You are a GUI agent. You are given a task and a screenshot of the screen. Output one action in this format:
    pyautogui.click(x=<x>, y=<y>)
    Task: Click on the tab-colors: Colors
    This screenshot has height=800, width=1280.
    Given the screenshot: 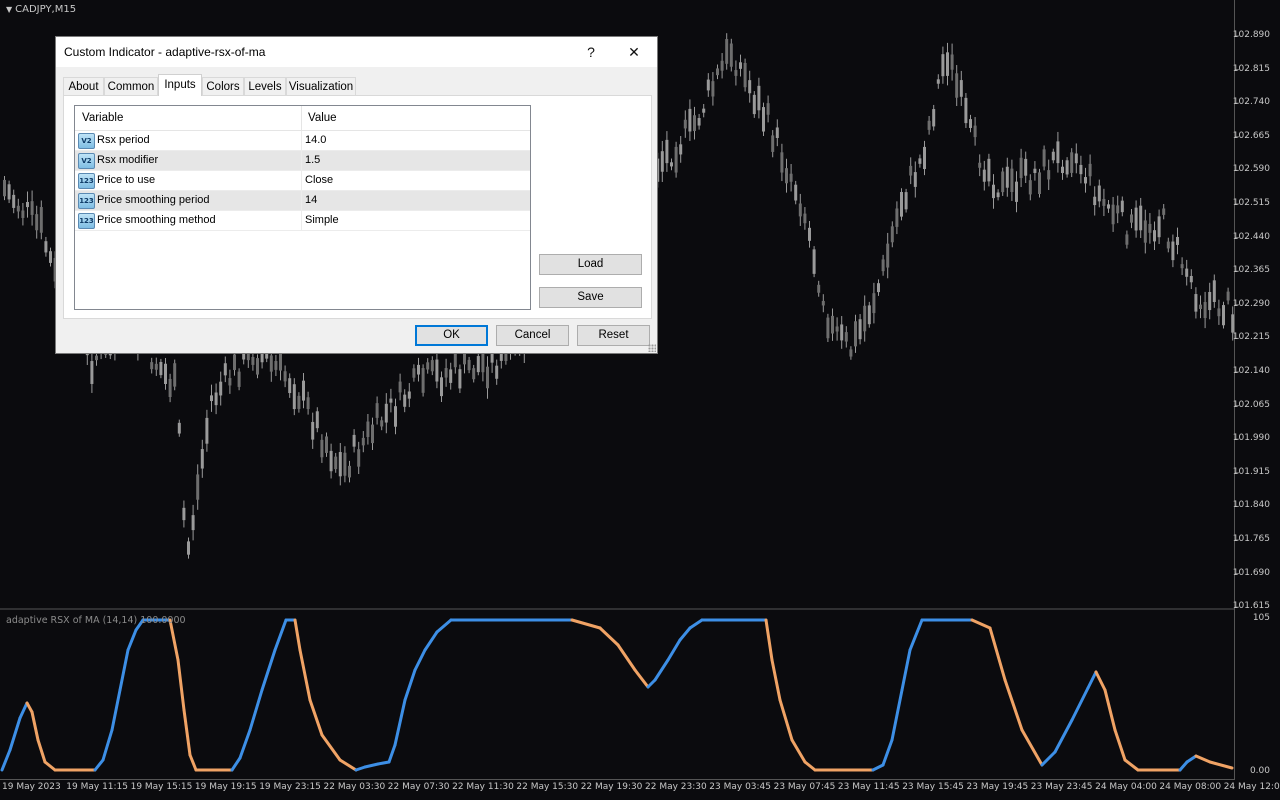 What is the action you would take?
    pyautogui.click(x=223, y=86)
    